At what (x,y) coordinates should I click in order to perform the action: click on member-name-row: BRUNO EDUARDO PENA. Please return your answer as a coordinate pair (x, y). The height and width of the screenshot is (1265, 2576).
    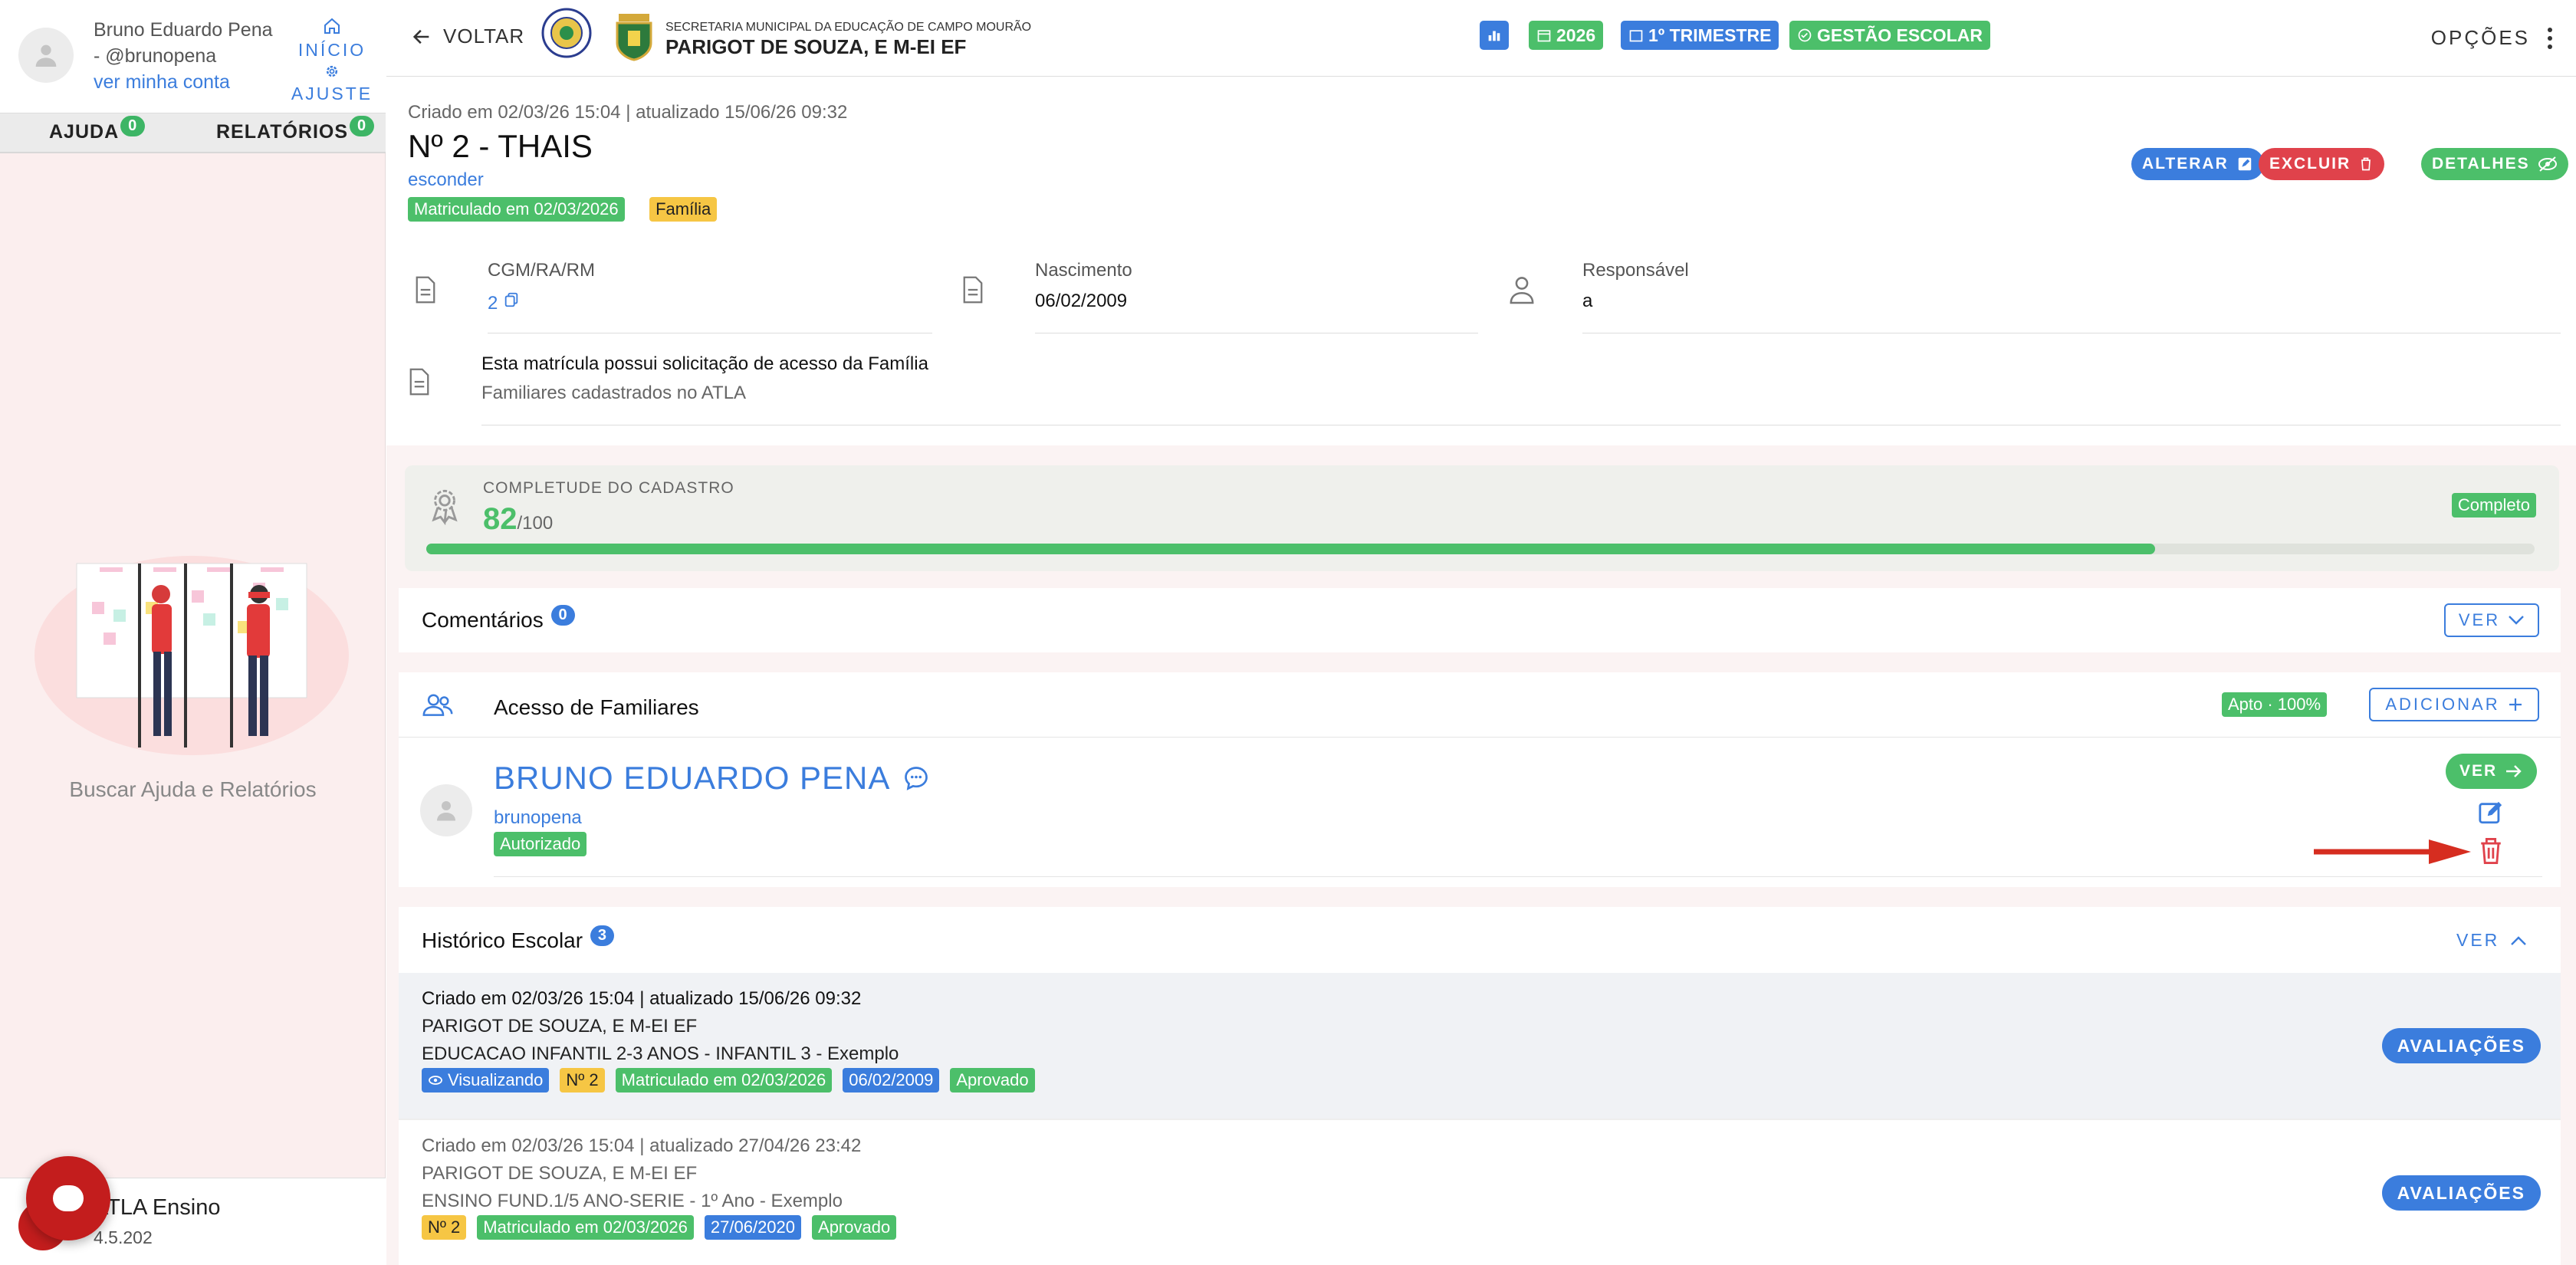
    Looking at the image, I should click on (712, 778).